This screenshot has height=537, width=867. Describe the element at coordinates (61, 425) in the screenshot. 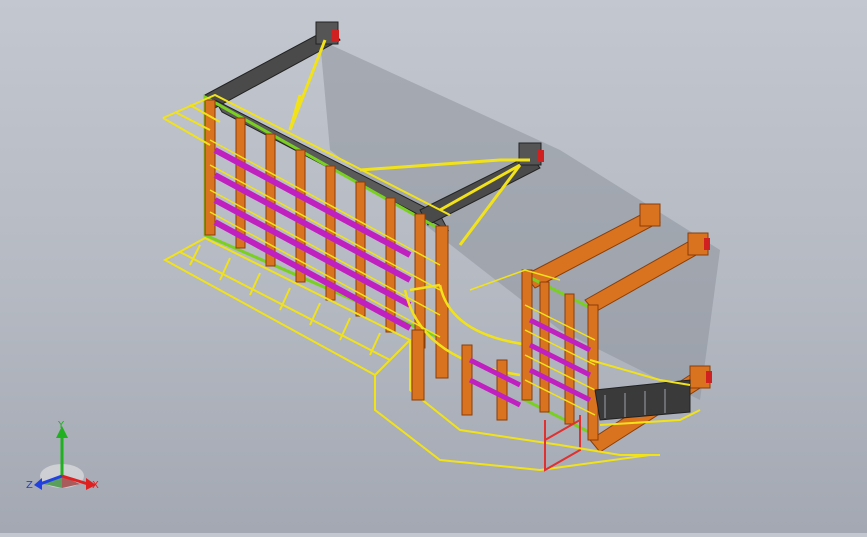

I see `y-axis-label: Y` at that location.